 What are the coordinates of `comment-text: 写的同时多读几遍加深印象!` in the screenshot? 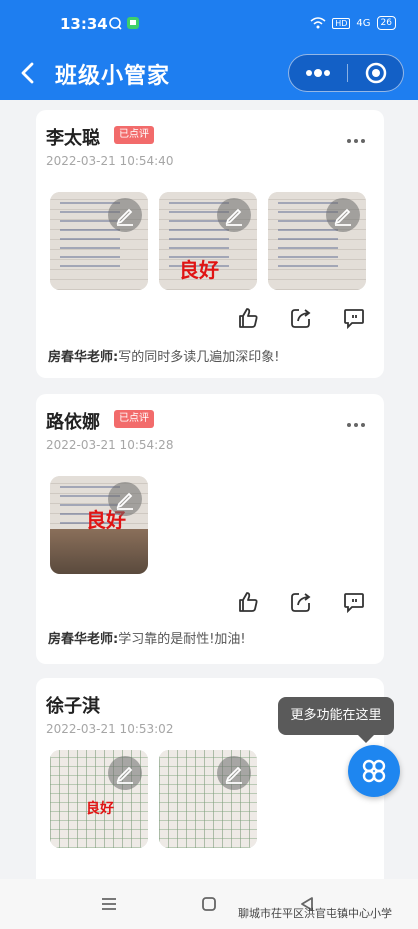 It's located at (199, 357).